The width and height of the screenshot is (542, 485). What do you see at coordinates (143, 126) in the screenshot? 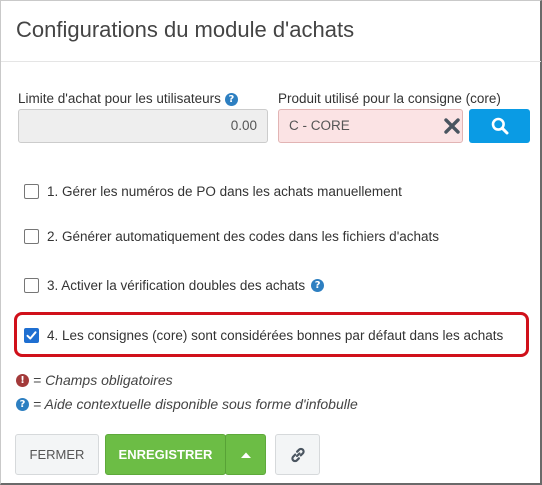
I see `purchase-limit-input: 0.00` at bounding box center [143, 126].